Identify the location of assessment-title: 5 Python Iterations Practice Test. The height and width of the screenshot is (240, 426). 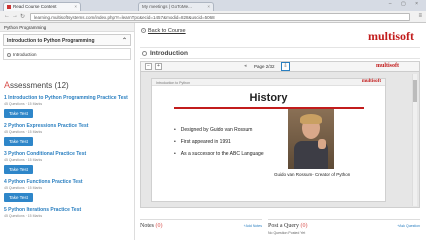
(66, 210).